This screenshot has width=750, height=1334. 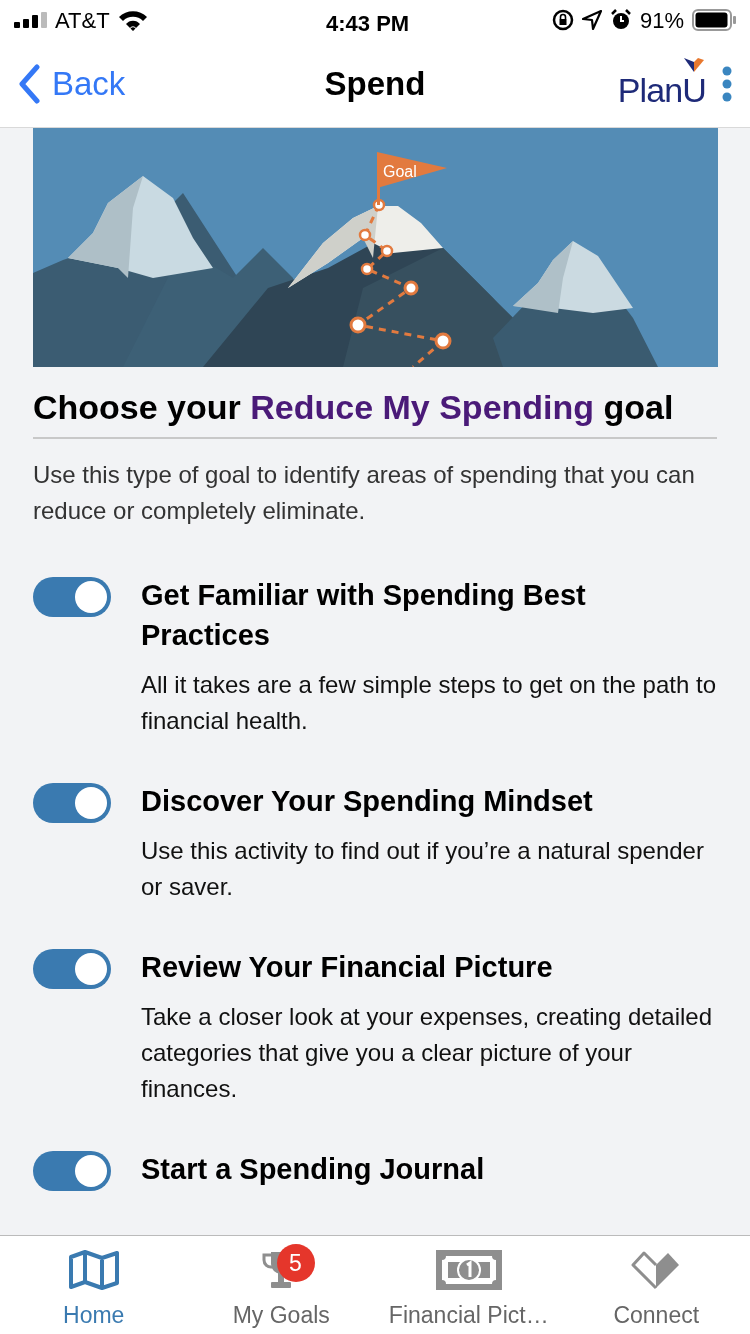 What do you see at coordinates (714, 20) in the screenshot?
I see `battery-icon` at bounding box center [714, 20].